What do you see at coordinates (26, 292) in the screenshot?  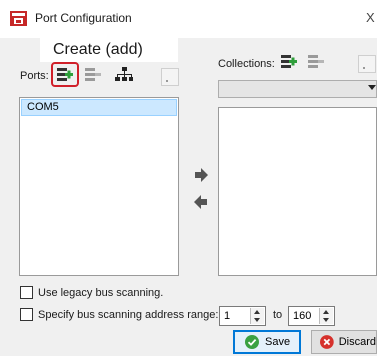 I see `legacy-scan-checkbox` at bounding box center [26, 292].